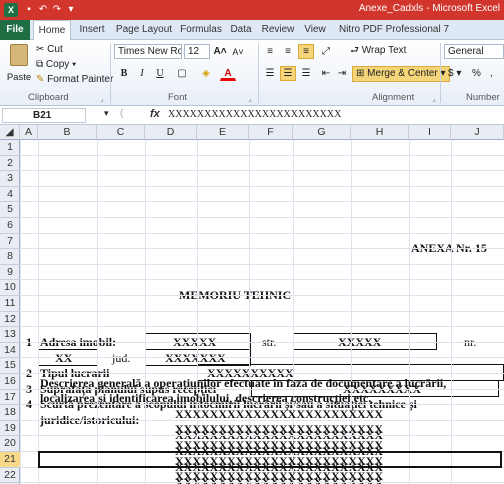 This screenshot has height=484, width=504. What do you see at coordinates (250, 98) in the screenshot?
I see `font-launcher-icon: ⌟` at bounding box center [250, 98].